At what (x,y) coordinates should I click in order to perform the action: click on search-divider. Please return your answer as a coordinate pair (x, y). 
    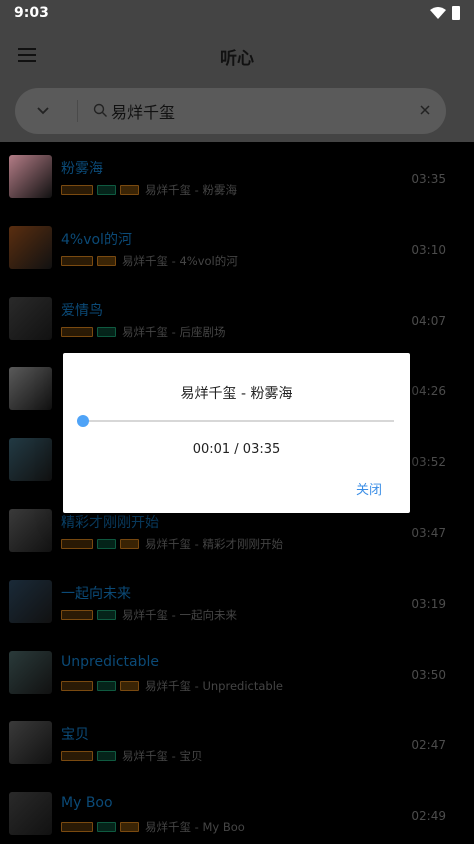
    Looking at the image, I should click on (77, 111).